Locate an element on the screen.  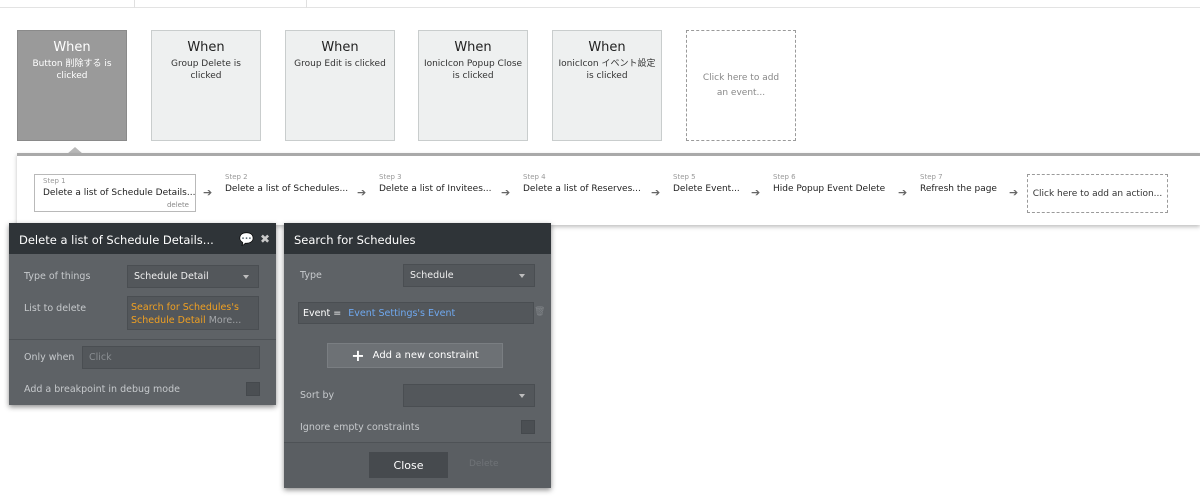
step-tag: delete is located at coordinates (177, 205).